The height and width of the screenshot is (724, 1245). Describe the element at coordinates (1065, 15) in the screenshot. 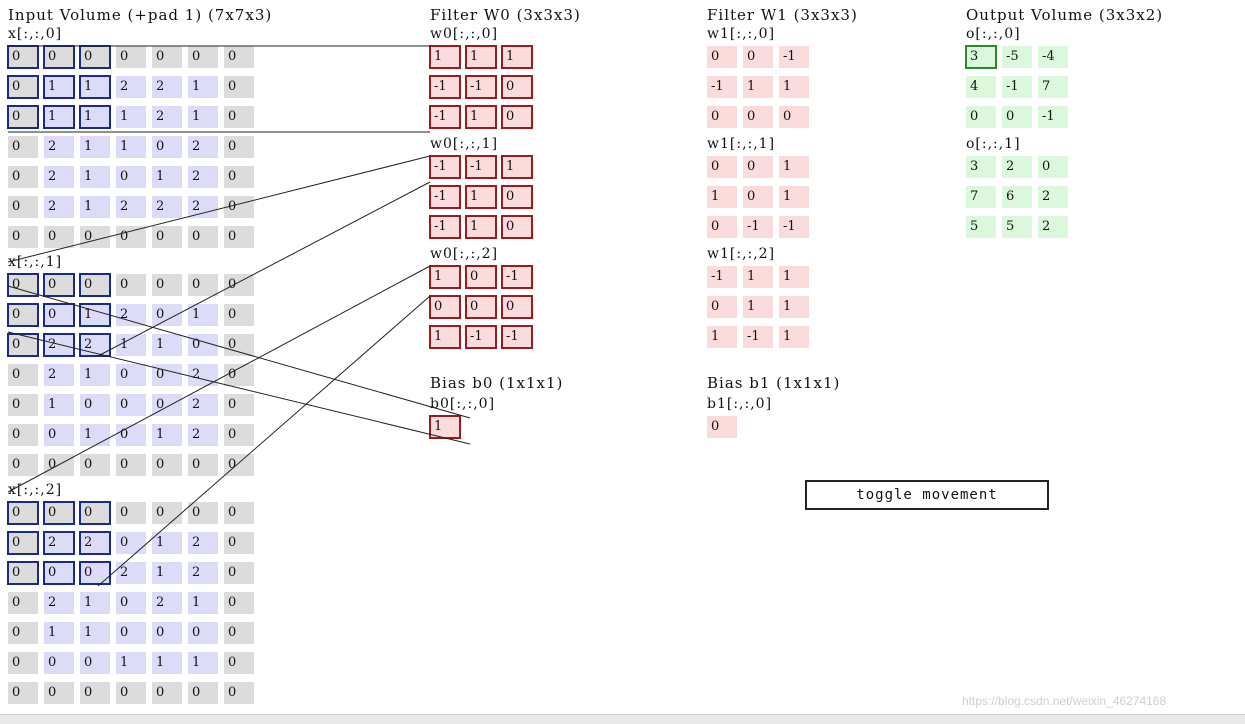

I see `output-volume-title: Output Volume (3x3x2)` at that location.